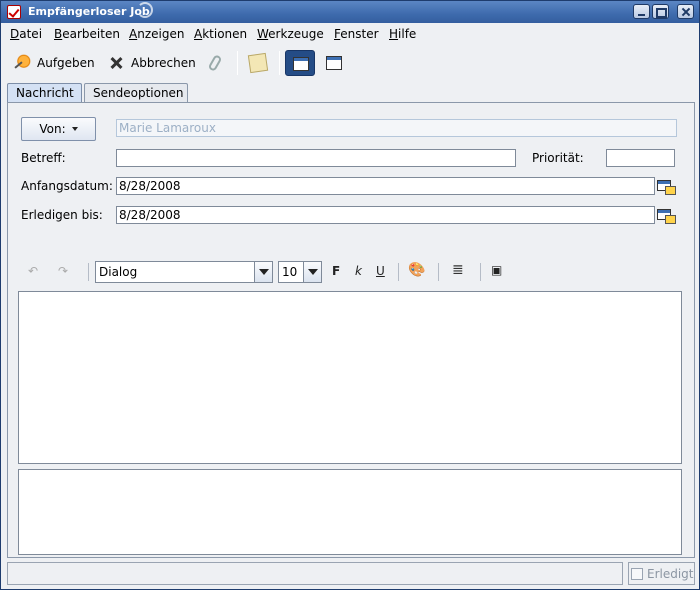 The image size is (700, 590). Describe the element at coordinates (416, 270) in the screenshot. I see `font-color-icon: 🎨` at that location.